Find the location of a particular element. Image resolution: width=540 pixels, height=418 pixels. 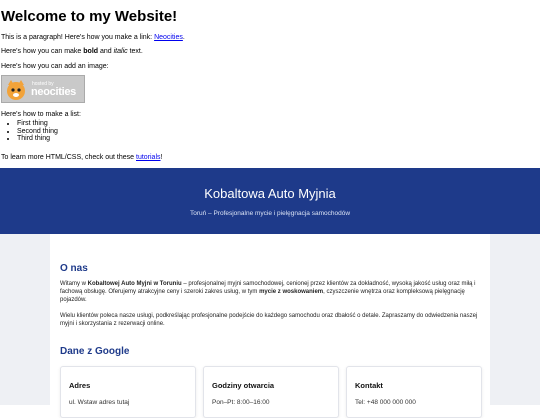

badge-name: neocities is located at coordinates (53, 92).